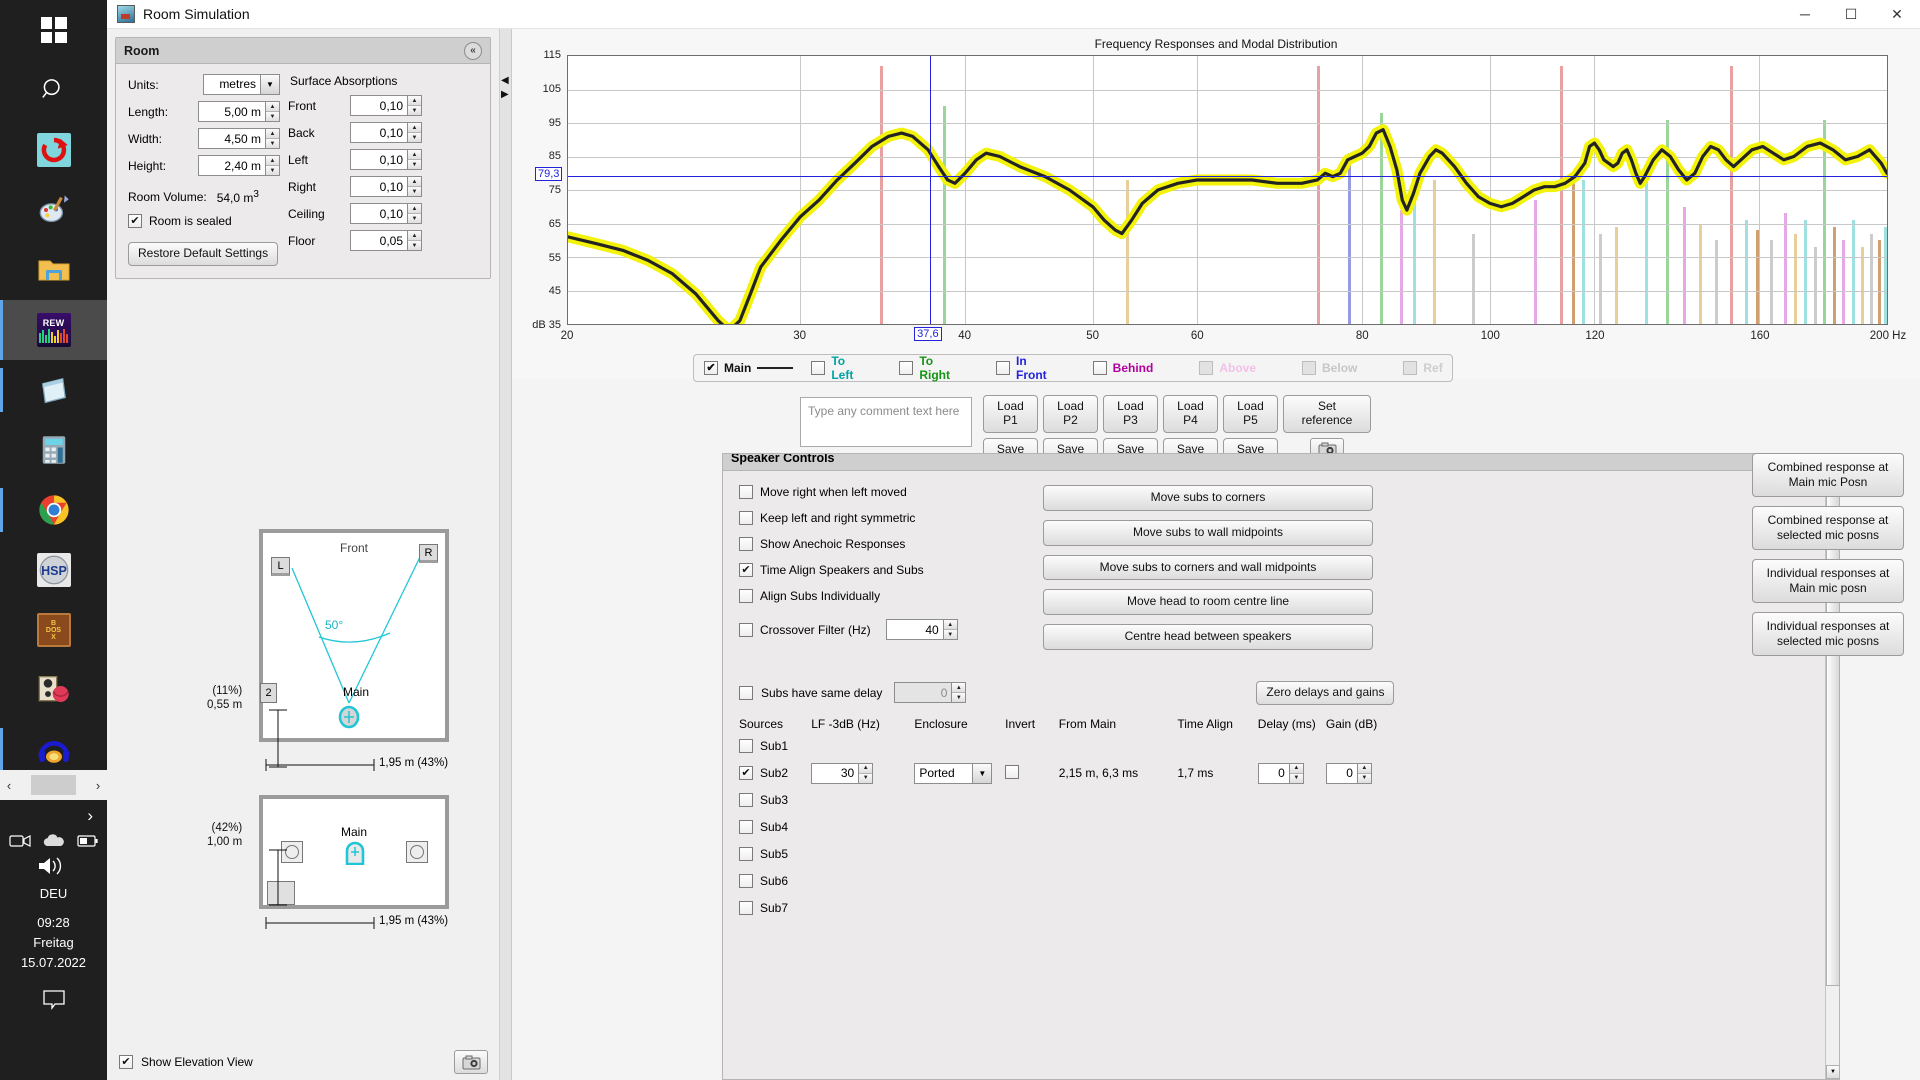 Image resolution: width=1920 pixels, height=1080 pixels. I want to click on load-p1-button: Load P1, so click(1010, 414).